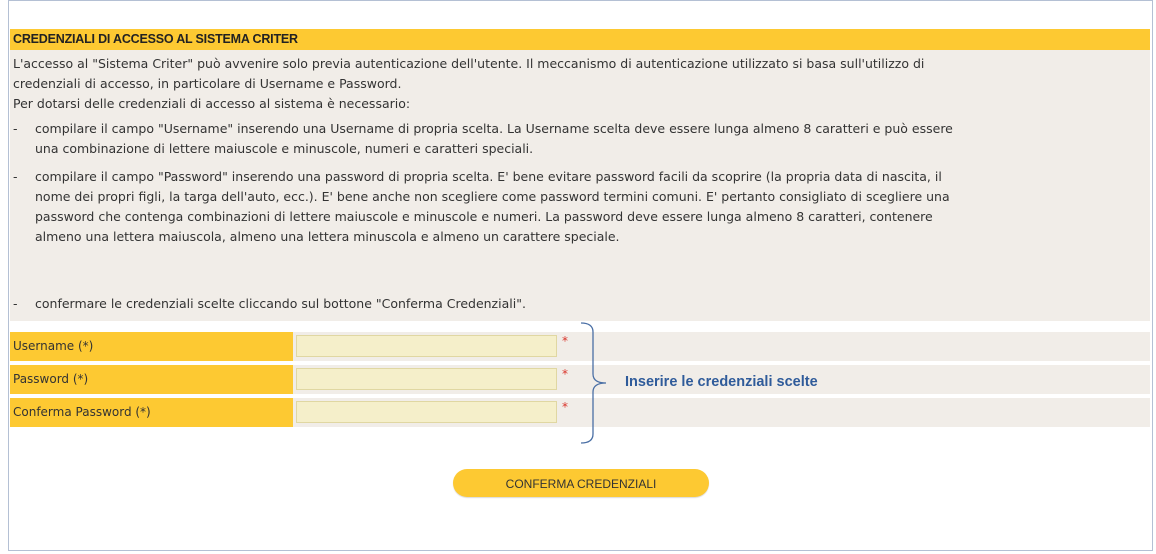  Describe the element at coordinates (580, 39) in the screenshot. I see `section-header: CREDENZIALI DI ACCESSO AL SISTEMA CRITER` at that location.